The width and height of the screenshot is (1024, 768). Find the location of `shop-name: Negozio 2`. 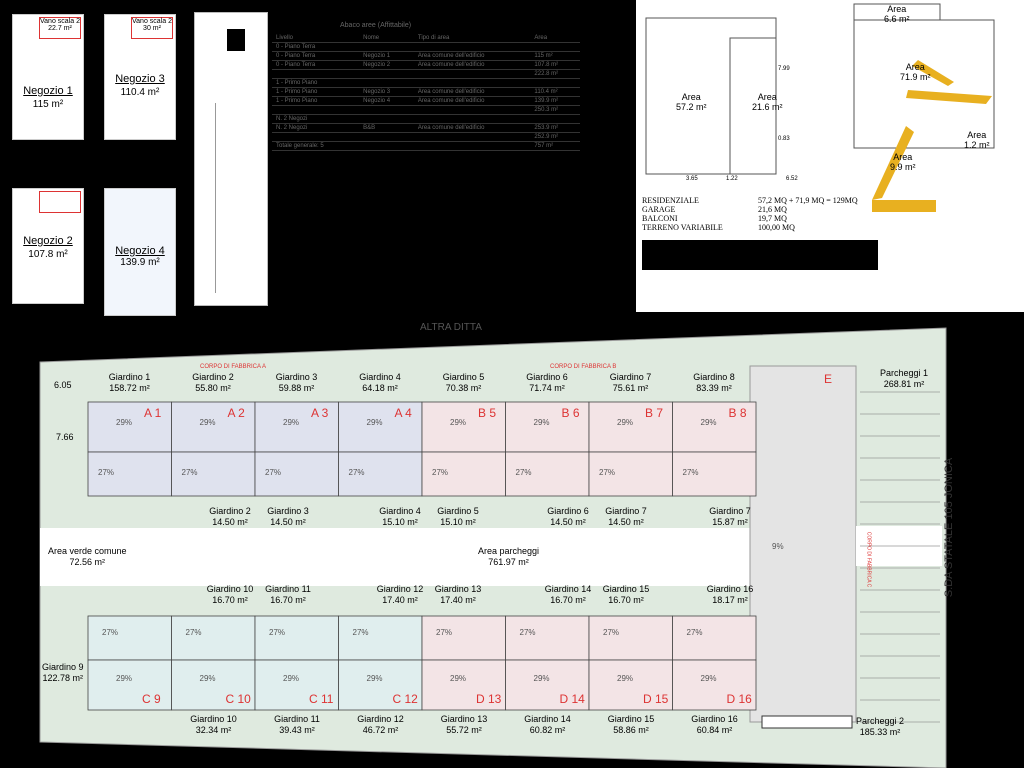

shop-name: Negozio 2 is located at coordinates (48, 241).